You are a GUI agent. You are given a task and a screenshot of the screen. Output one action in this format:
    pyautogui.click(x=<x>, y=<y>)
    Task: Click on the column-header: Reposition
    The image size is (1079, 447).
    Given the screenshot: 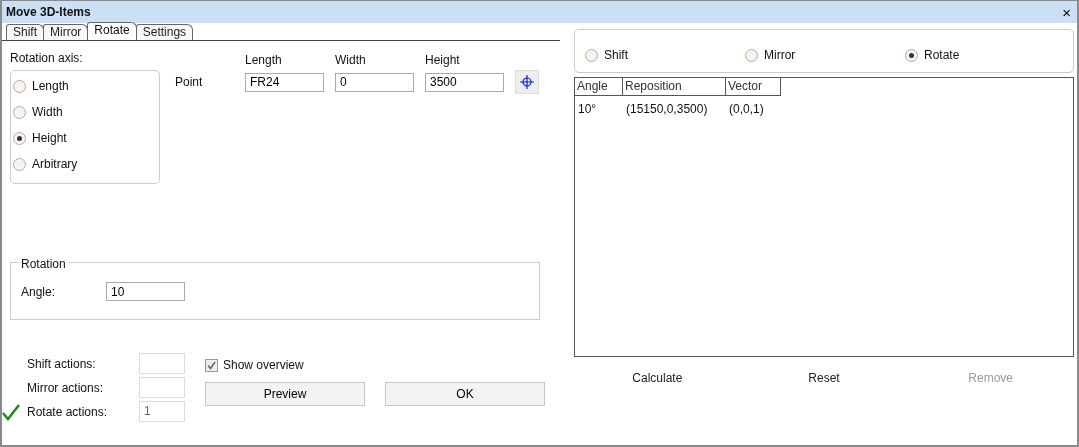 What is the action you would take?
    pyautogui.click(x=674, y=87)
    